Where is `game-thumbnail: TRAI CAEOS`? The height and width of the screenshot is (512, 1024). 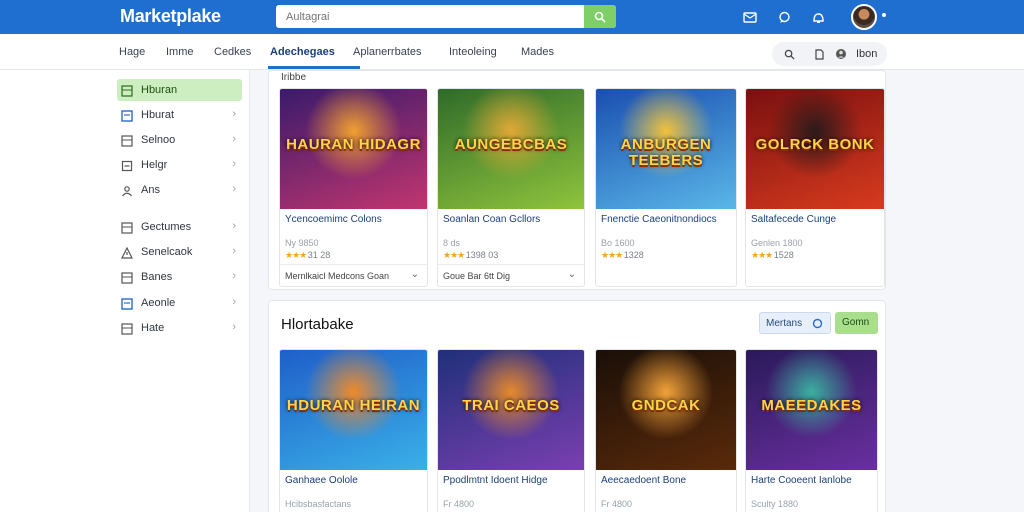 game-thumbnail: TRAI CAEOS is located at coordinates (511, 410).